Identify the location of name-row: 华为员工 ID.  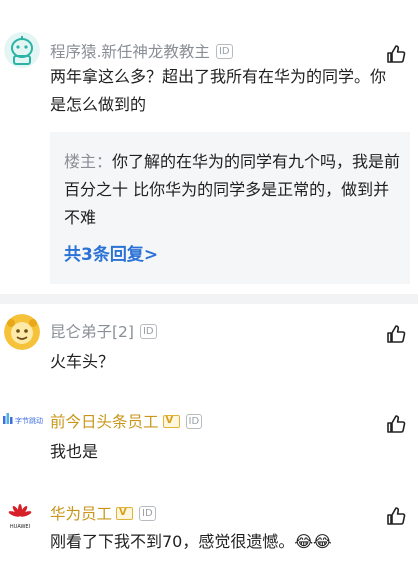
(103, 513).